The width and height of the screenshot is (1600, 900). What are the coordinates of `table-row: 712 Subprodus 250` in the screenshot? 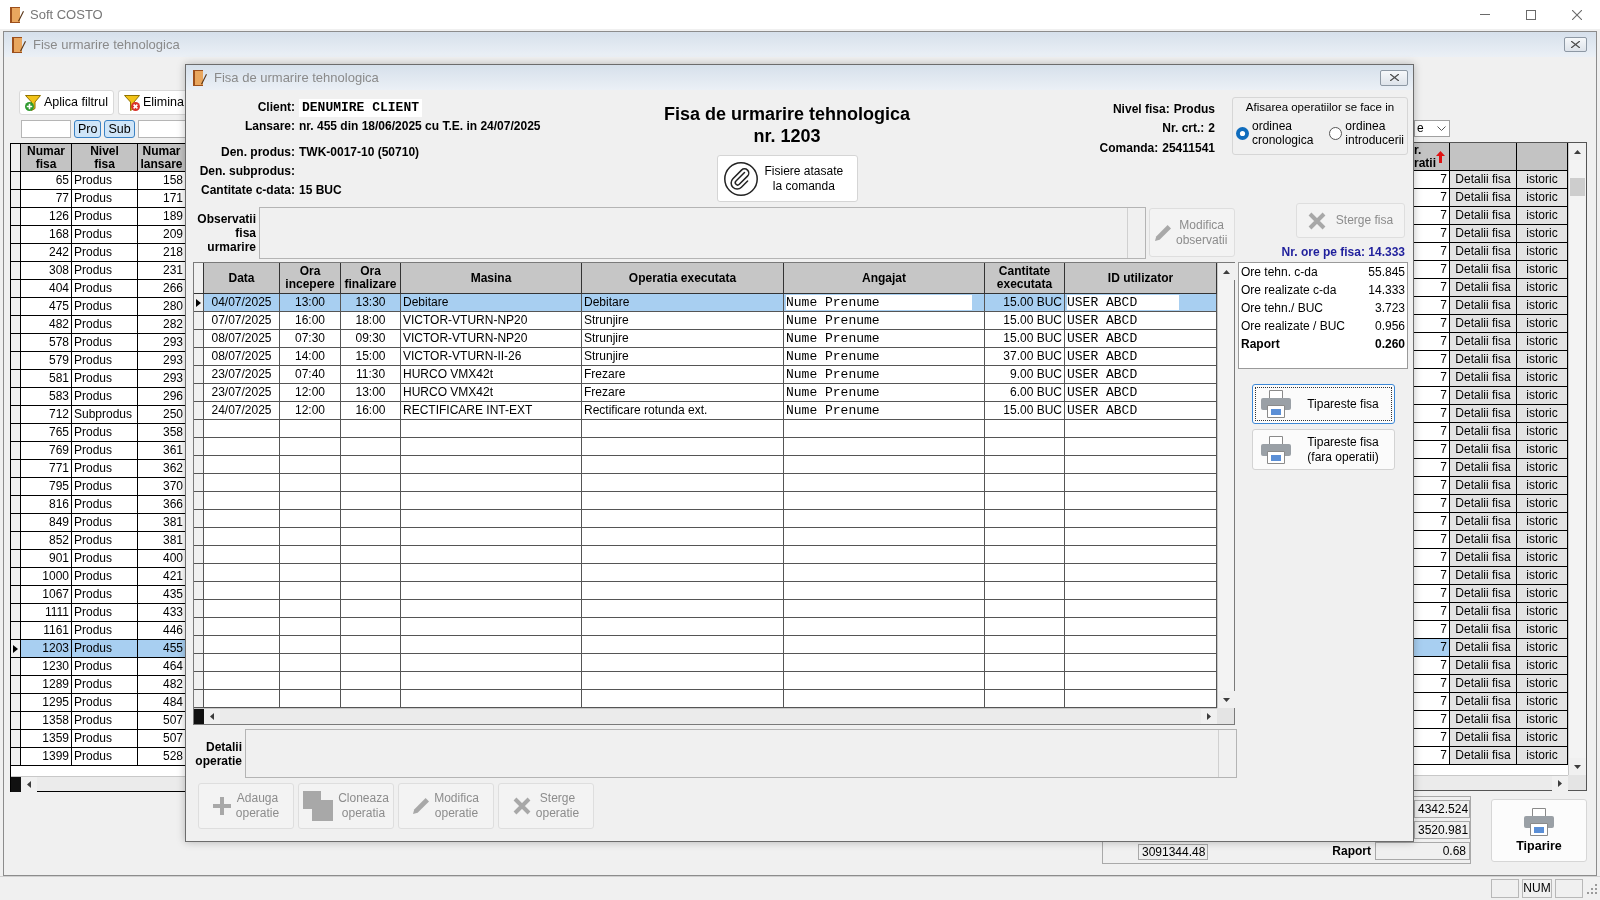 It's located at (98, 415).